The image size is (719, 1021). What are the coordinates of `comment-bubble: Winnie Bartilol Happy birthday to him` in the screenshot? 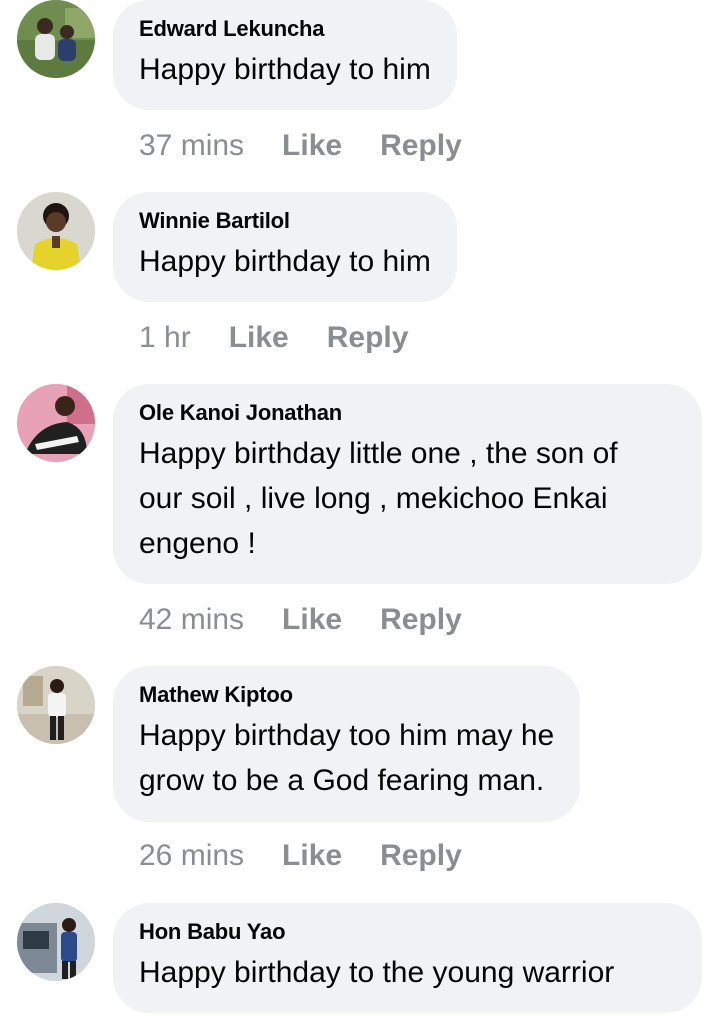 It's located at (285, 247).